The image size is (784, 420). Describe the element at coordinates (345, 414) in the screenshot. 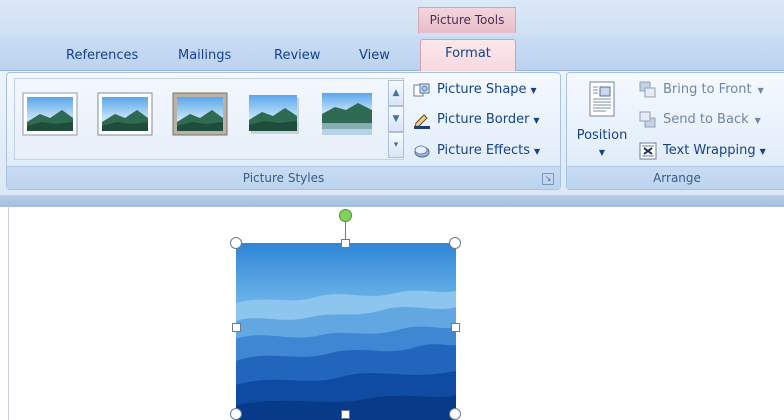

I see `resize-handle-bottom` at that location.